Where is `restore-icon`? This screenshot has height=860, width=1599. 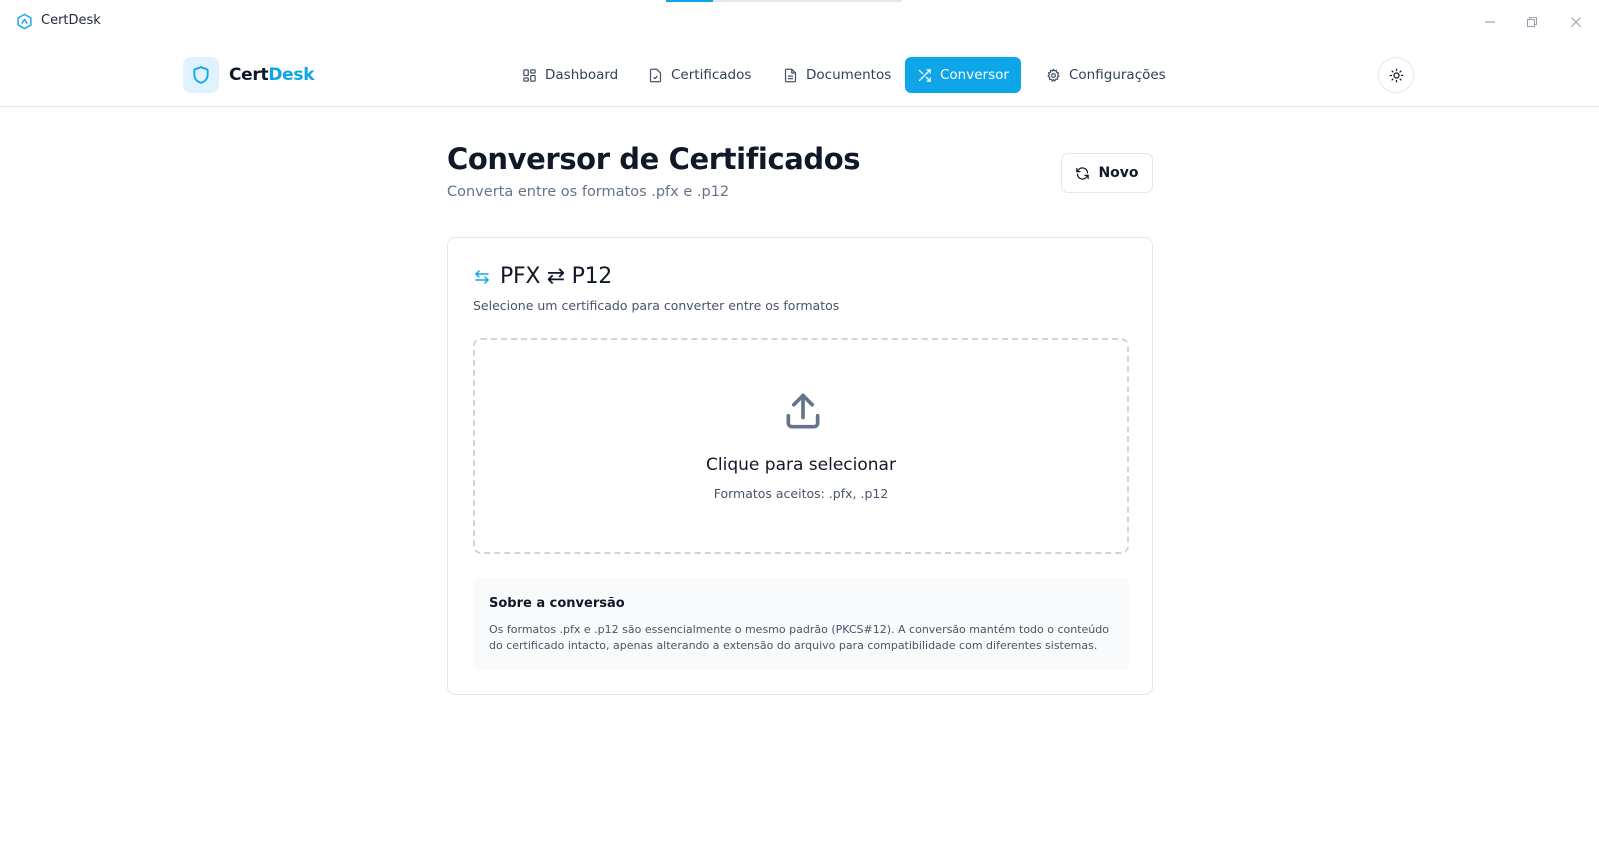 restore-icon is located at coordinates (1532, 22).